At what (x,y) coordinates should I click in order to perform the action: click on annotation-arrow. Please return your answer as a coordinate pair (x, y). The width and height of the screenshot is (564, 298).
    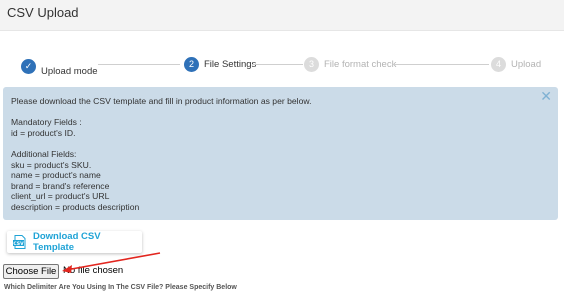
    Looking at the image, I should click on (111, 262).